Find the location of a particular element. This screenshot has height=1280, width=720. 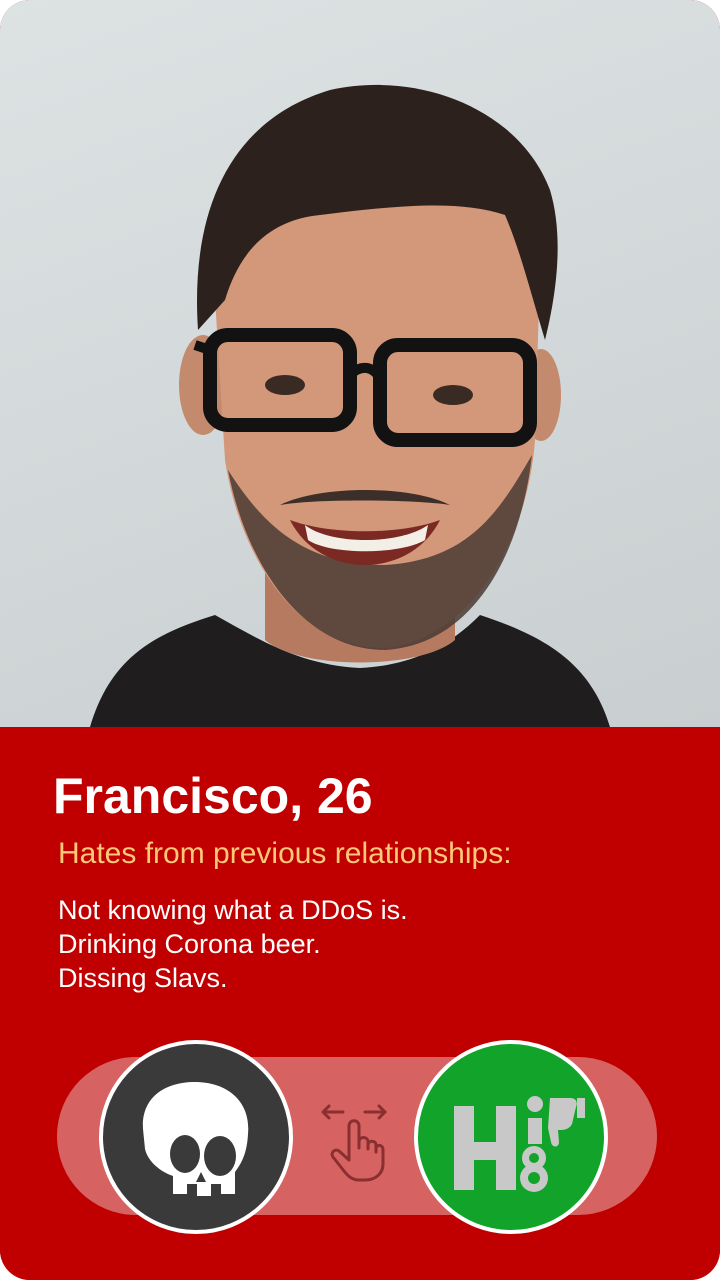

swipe-hand-icon is located at coordinates (355, 1142).